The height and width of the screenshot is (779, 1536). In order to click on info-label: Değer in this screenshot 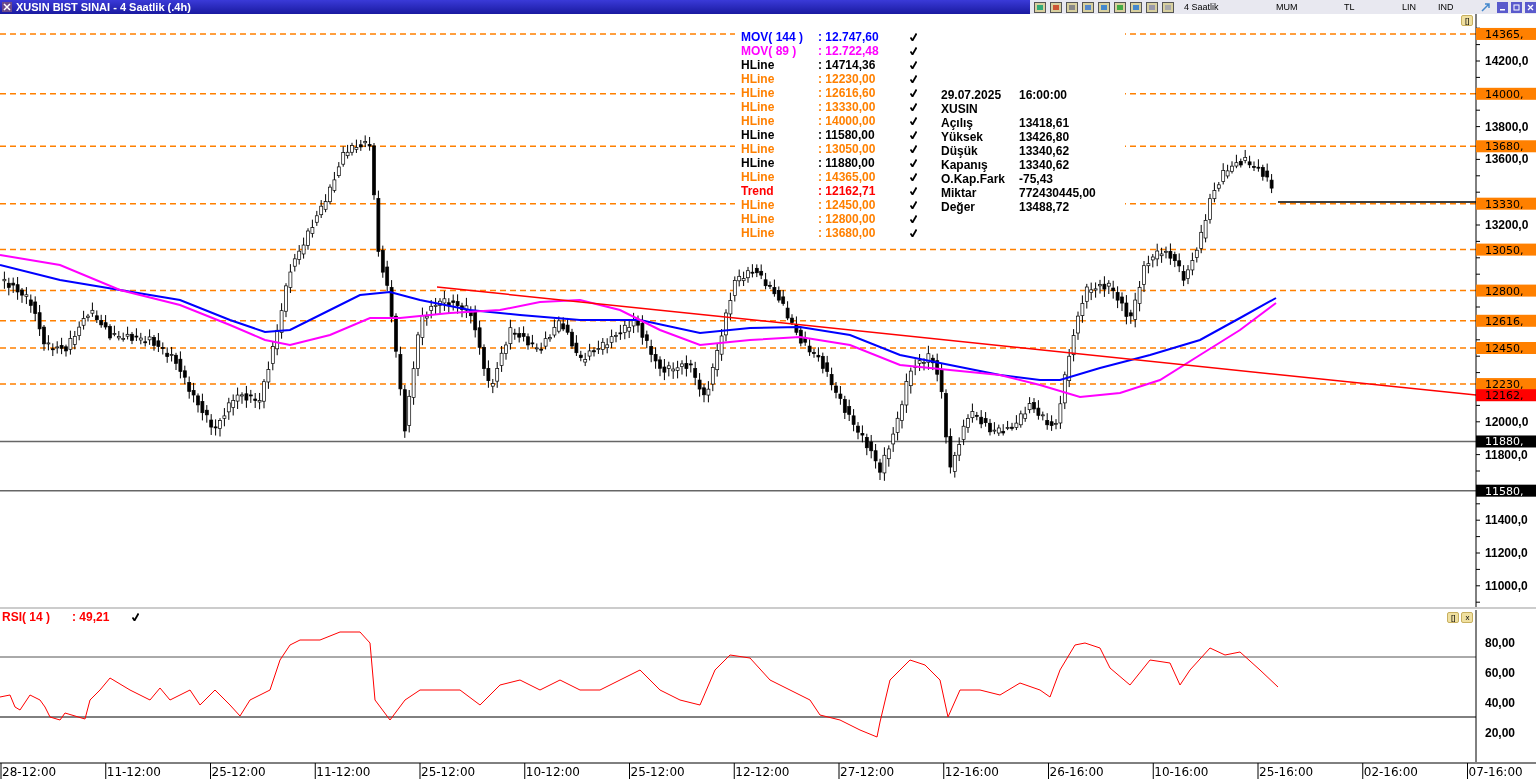, I will do `click(958, 207)`.